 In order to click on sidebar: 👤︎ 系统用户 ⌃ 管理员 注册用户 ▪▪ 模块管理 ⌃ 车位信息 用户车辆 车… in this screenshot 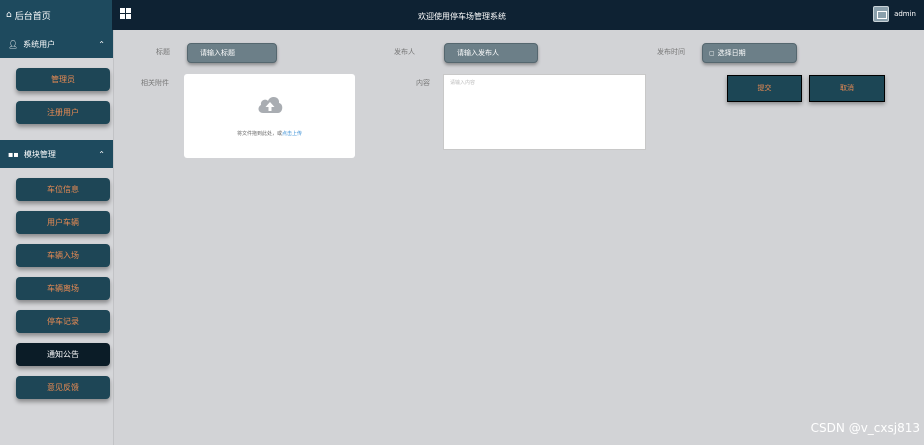, I will do `click(57, 237)`.